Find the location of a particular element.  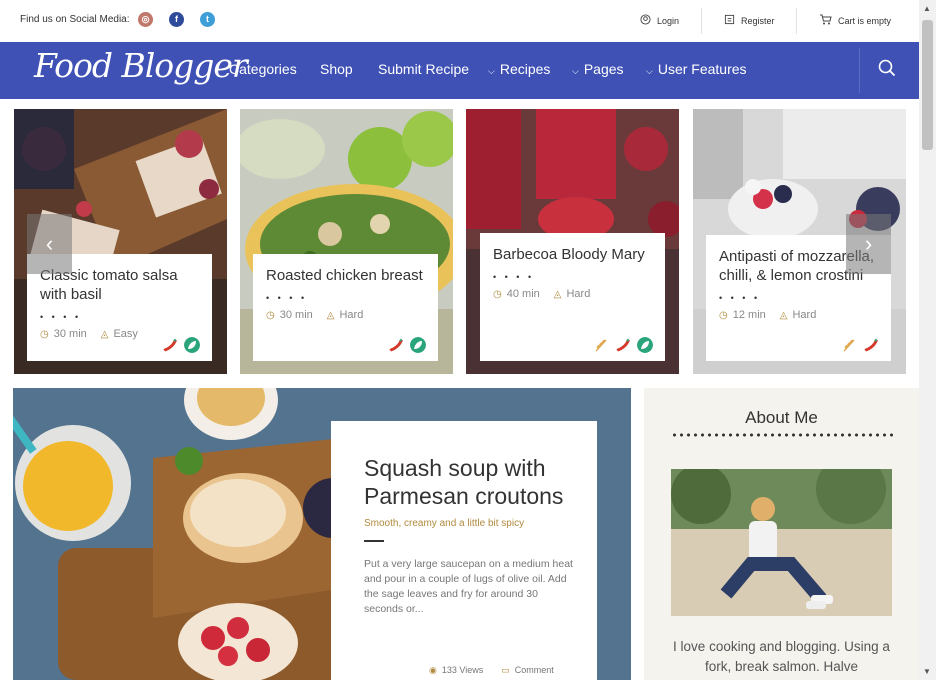

slider-prev-arrow: ‹ is located at coordinates (49, 244).